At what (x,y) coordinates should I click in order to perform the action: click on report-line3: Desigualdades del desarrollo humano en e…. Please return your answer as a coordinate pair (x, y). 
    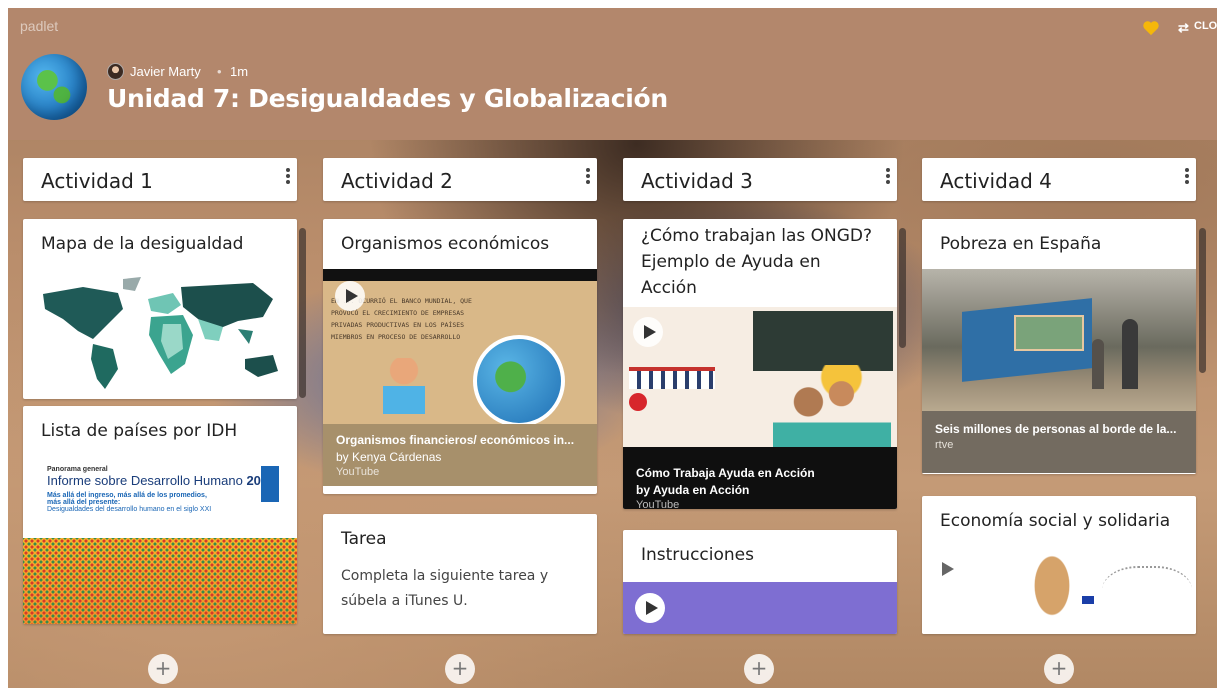
    Looking at the image, I should click on (129, 509).